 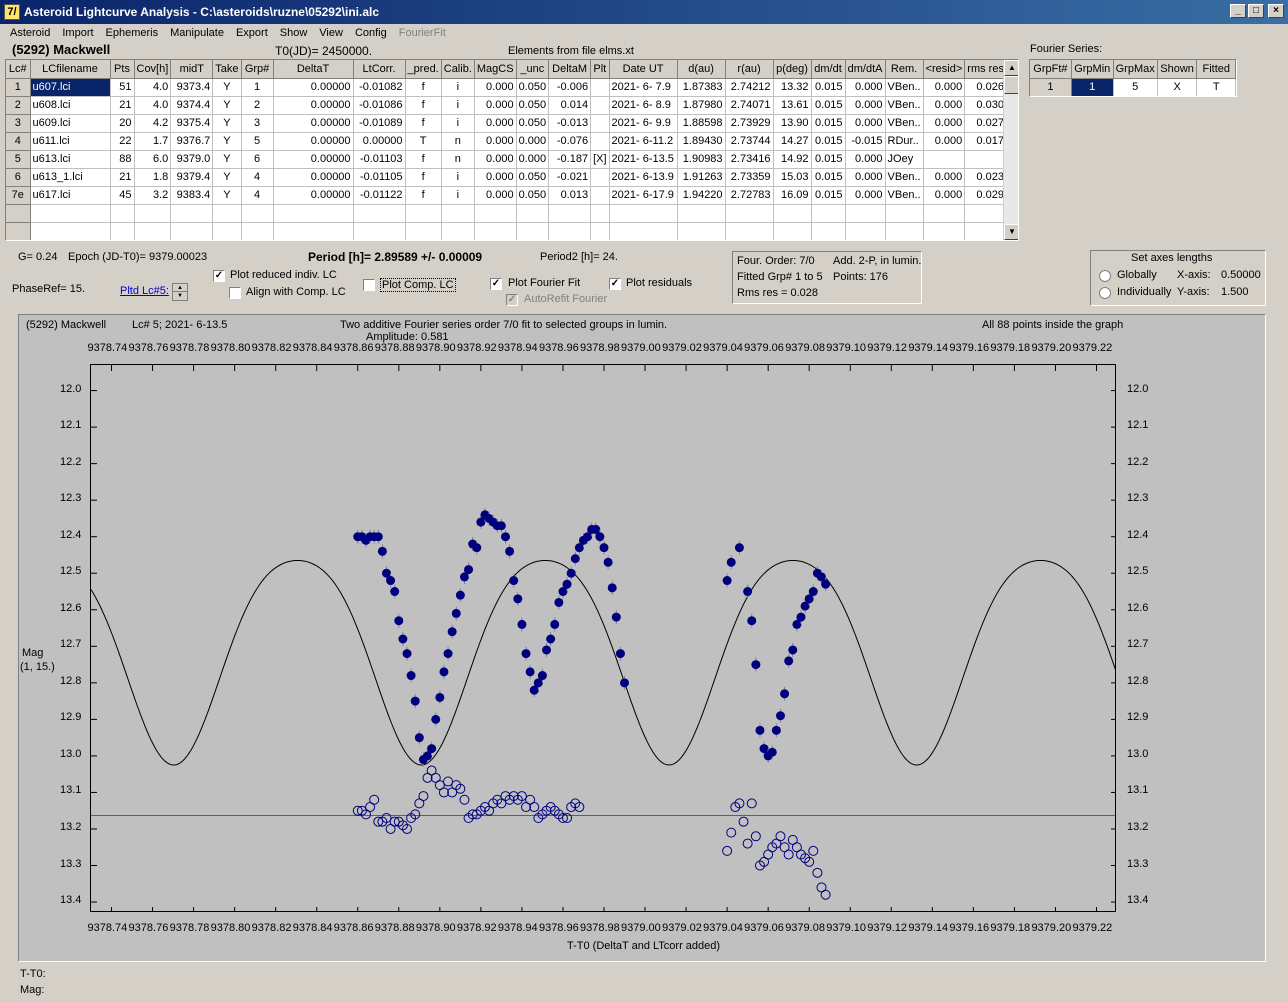 What do you see at coordinates (792, 105) in the screenshot?
I see `table-cell: 13.61` at bounding box center [792, 105].